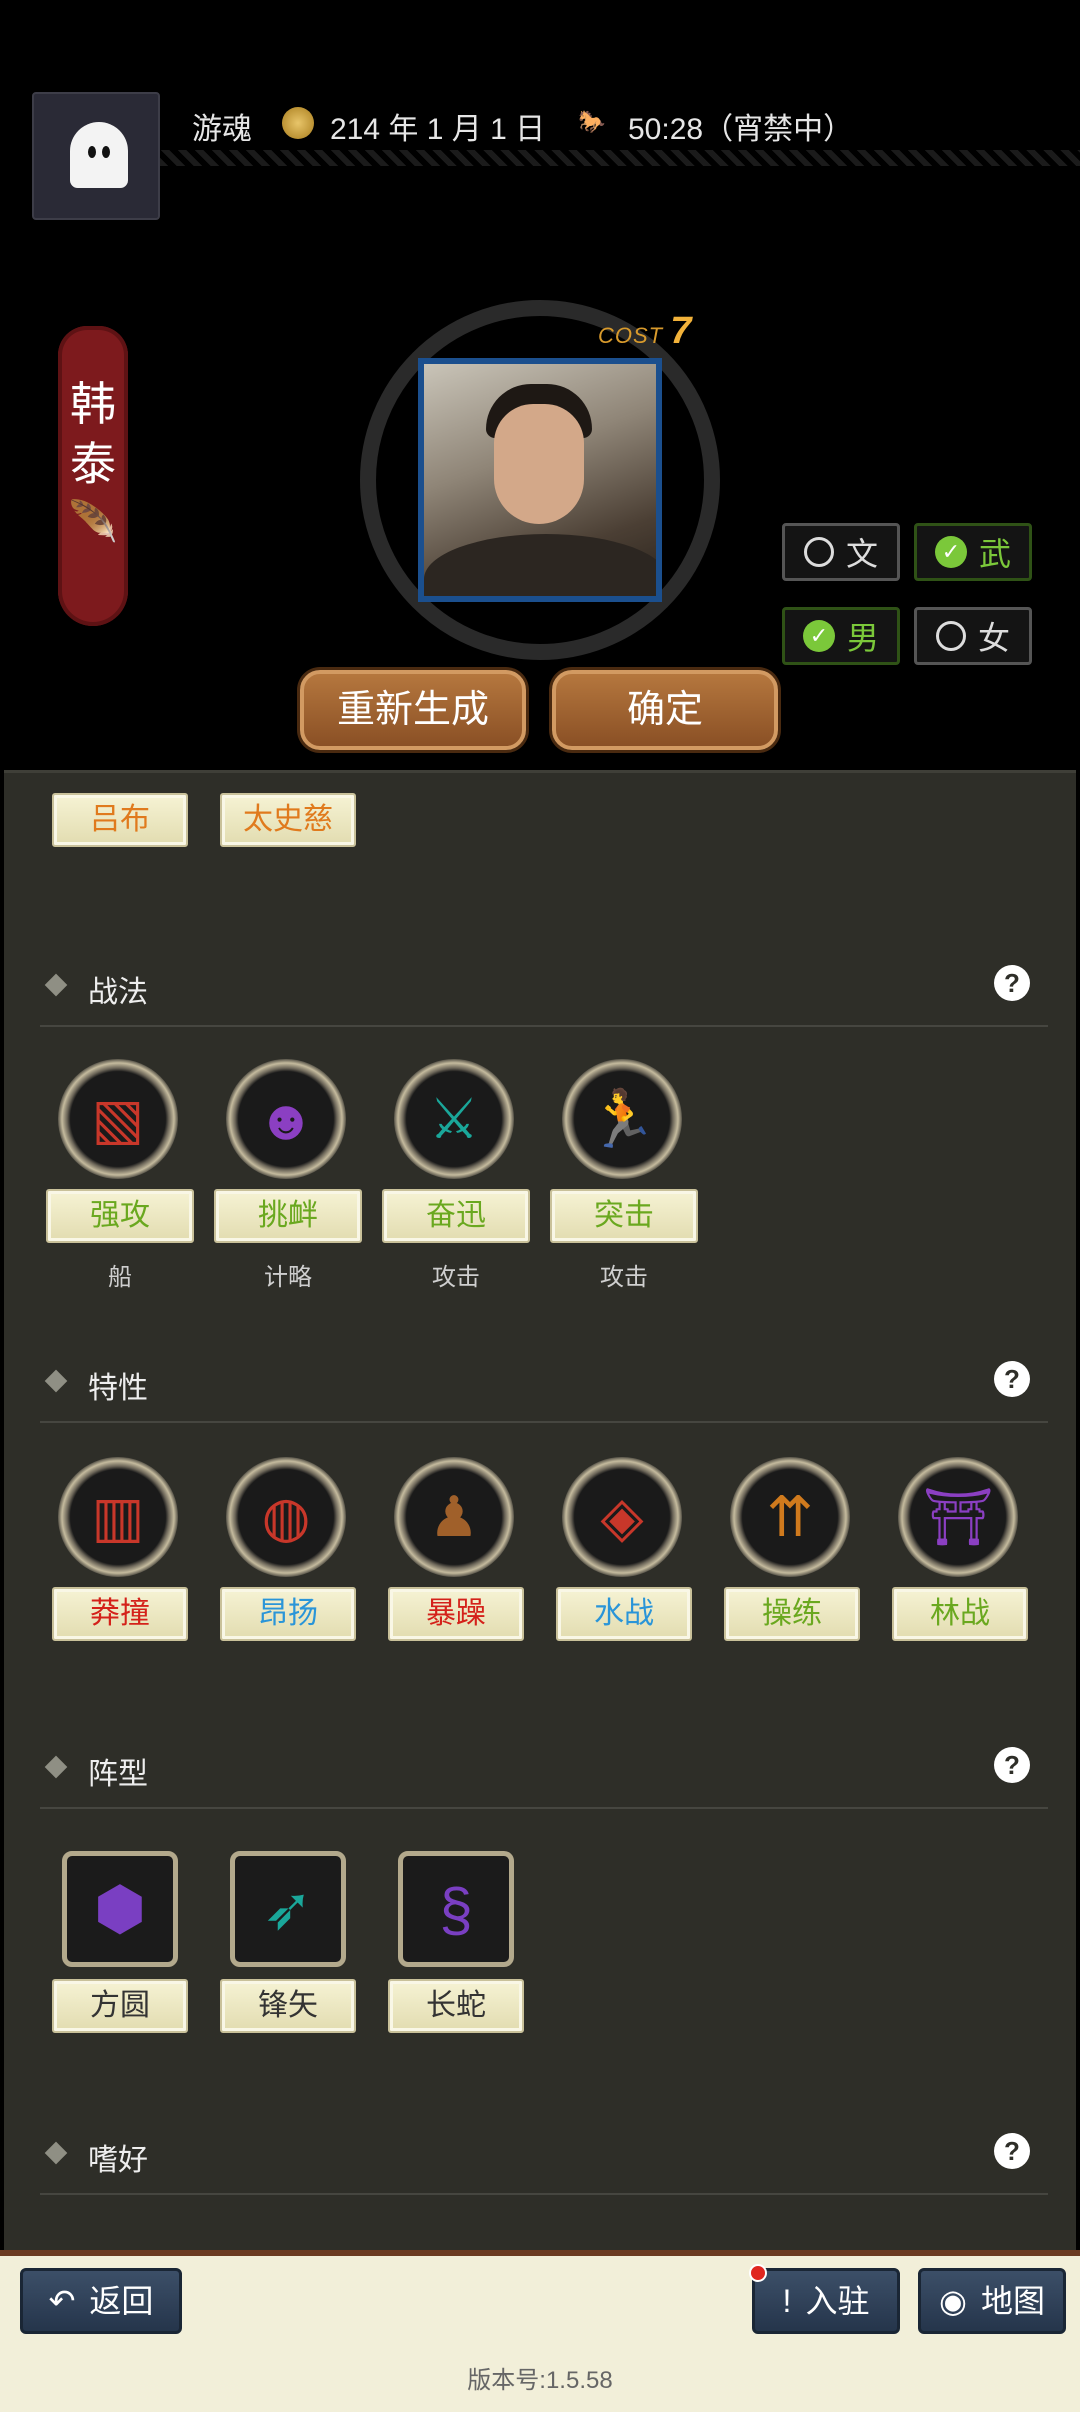 The height and width of the screenshot is (2412, 1080). I want to click on player-name: 游魂, so click(222, 129).